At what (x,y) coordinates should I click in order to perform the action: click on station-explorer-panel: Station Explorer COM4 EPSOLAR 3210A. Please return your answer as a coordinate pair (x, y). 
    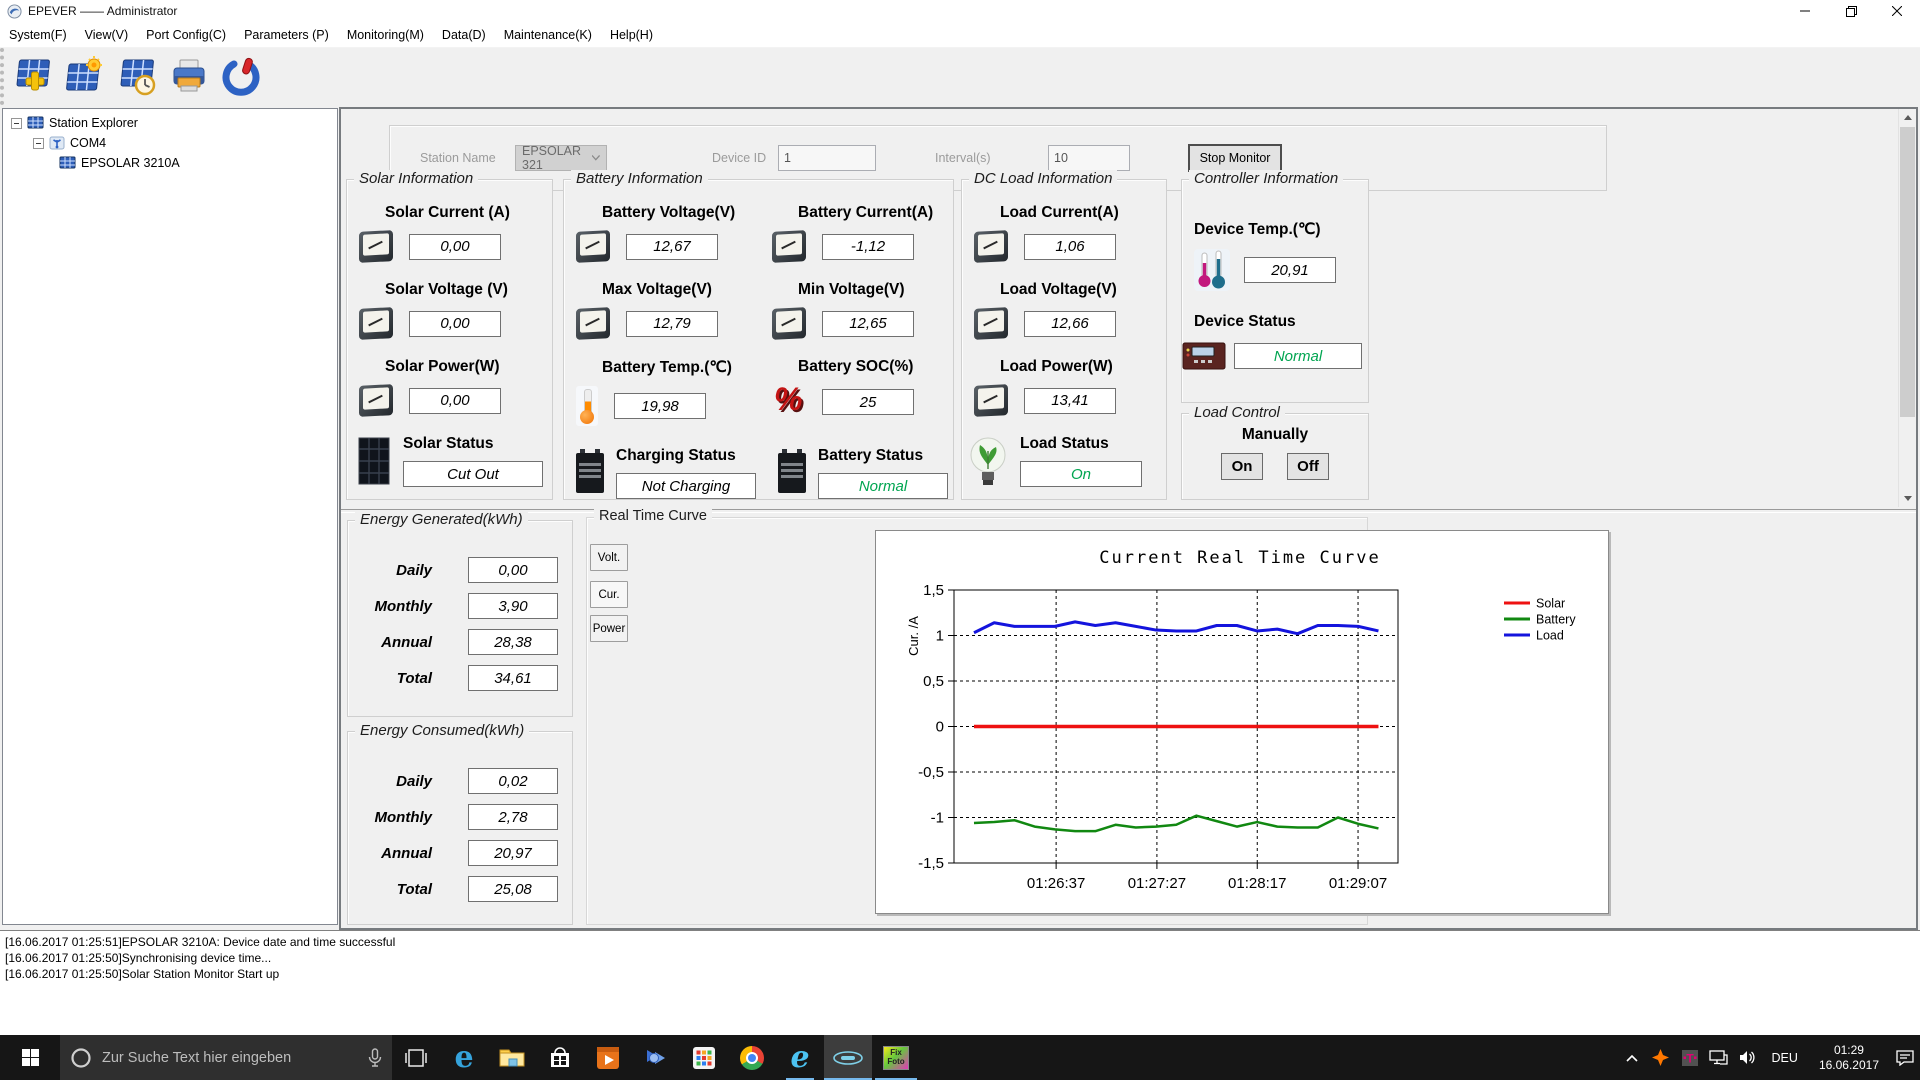
    Looking at the image, I should click on (170, 516).